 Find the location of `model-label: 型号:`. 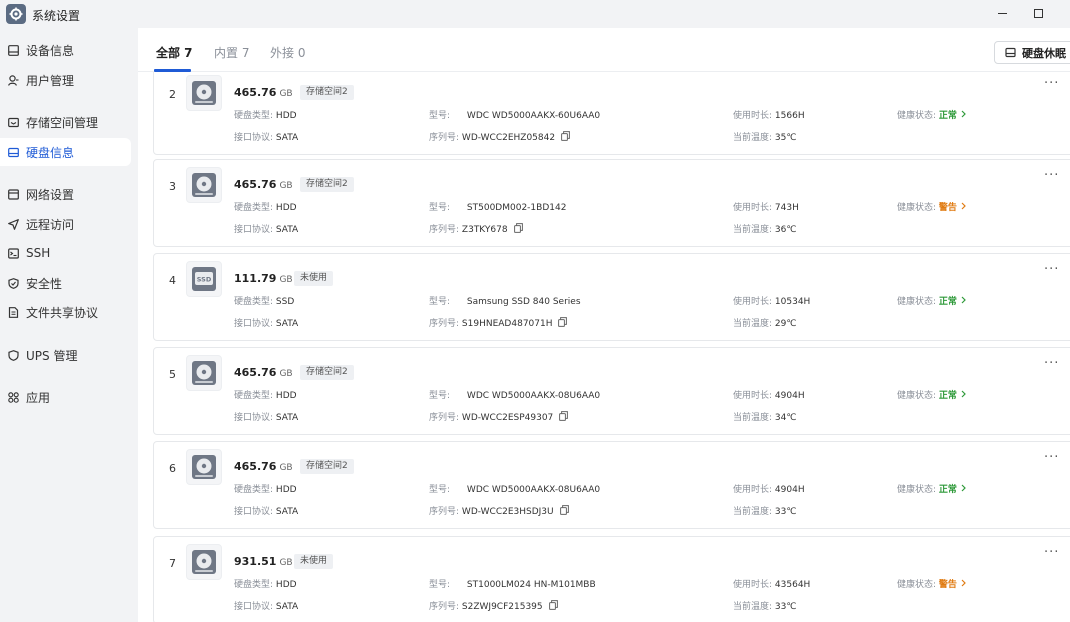

model-label: 型号: is located at coordinates (440, 302).